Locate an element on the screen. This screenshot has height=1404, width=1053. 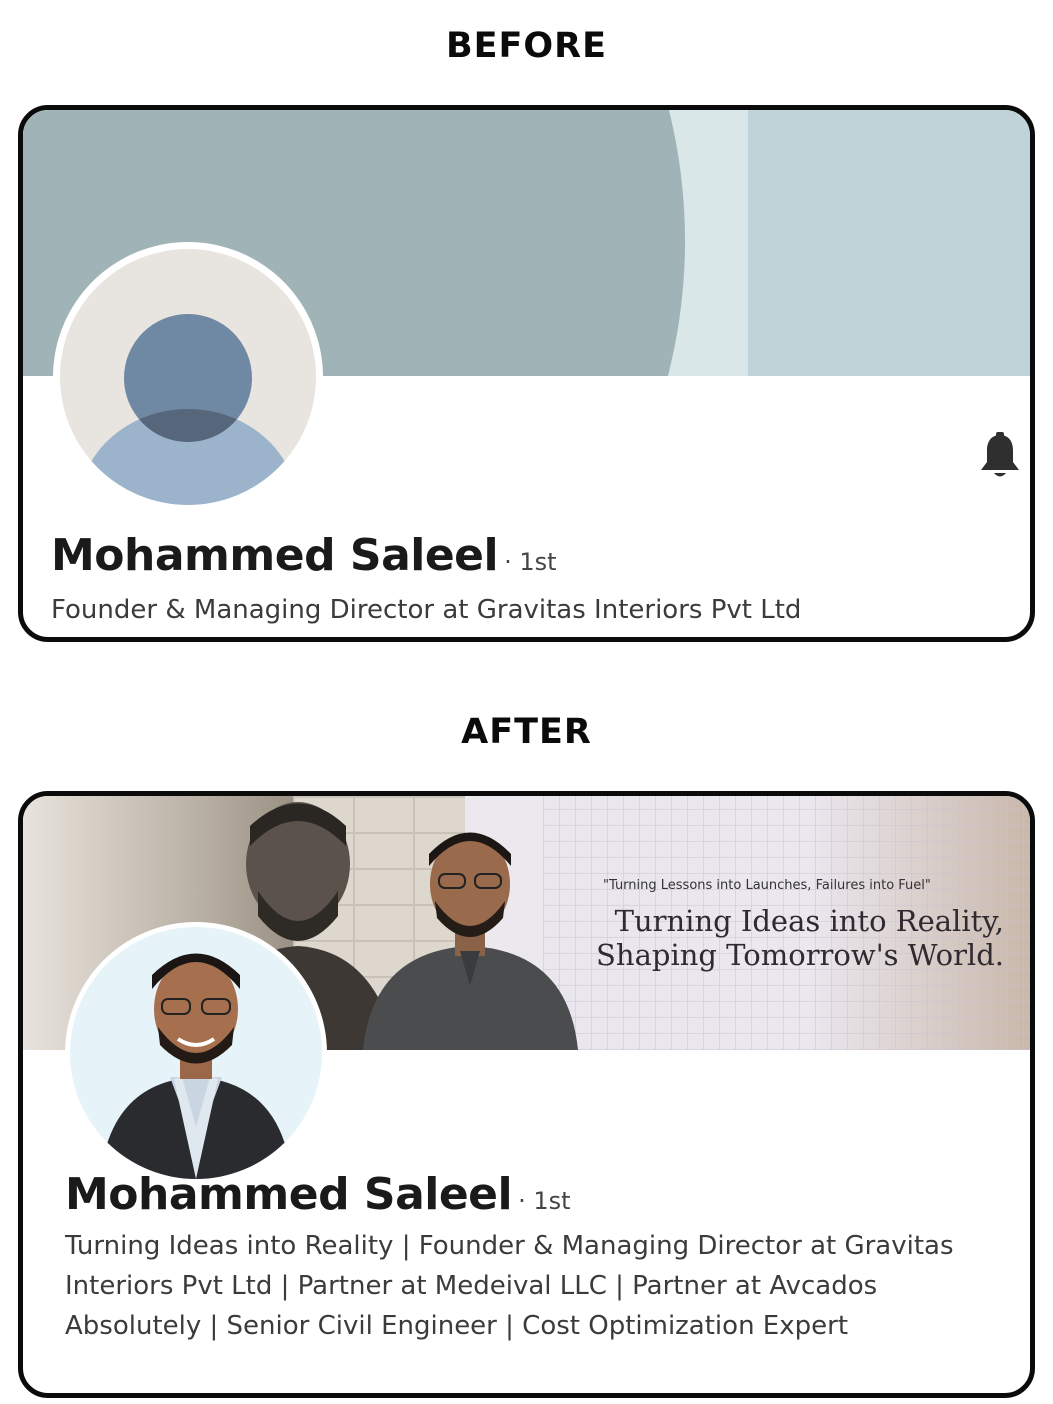
banner-person-photo is located at coordinates (470, 941).